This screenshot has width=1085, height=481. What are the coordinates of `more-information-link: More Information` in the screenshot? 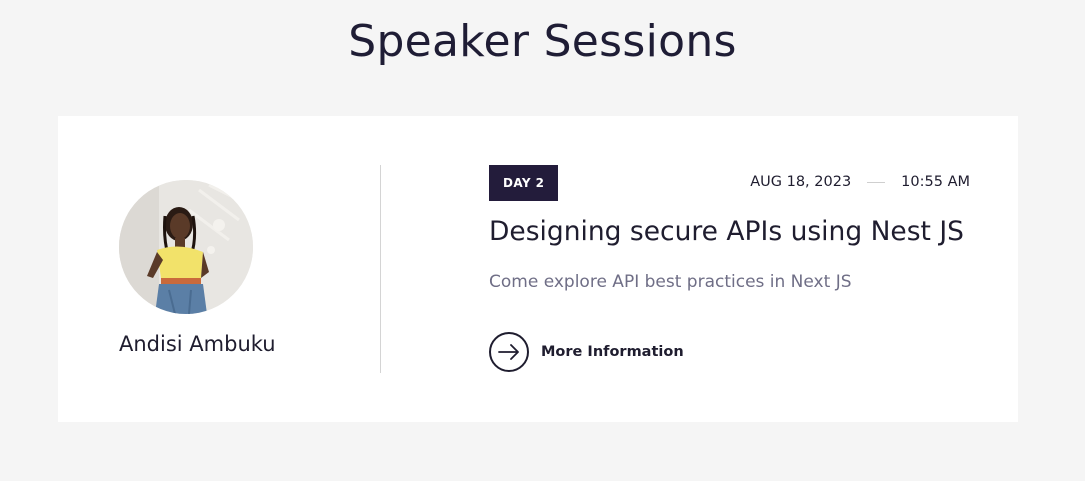 It's located at (586, 352).